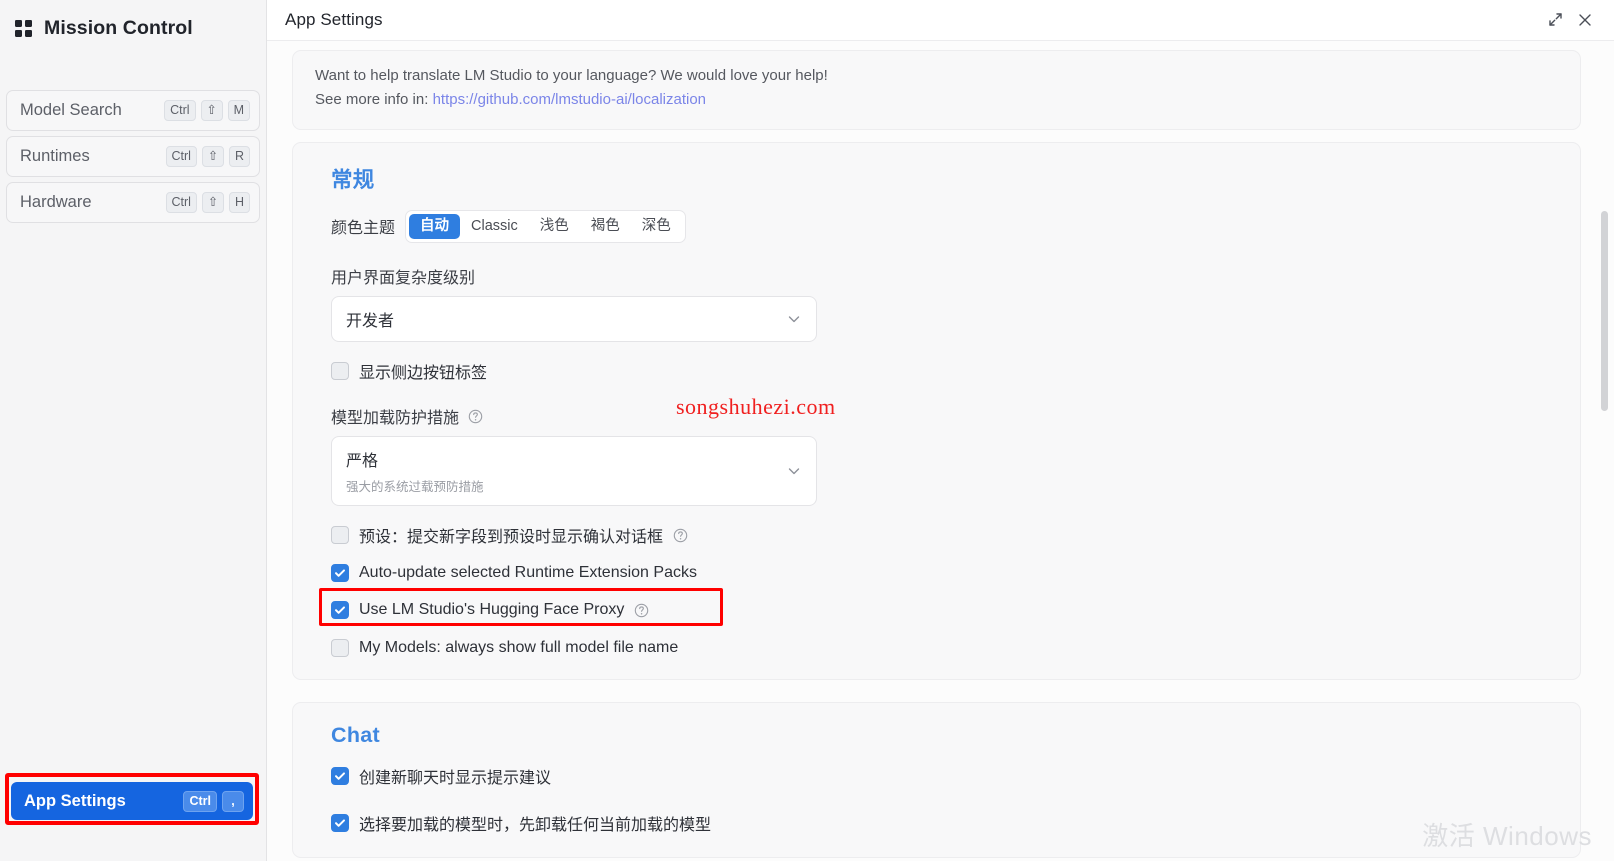 The width and height of the screenshot is (1614, 861). I want to click on shortcut-keys: Ctrl ⇧ M, so click(207, 110).